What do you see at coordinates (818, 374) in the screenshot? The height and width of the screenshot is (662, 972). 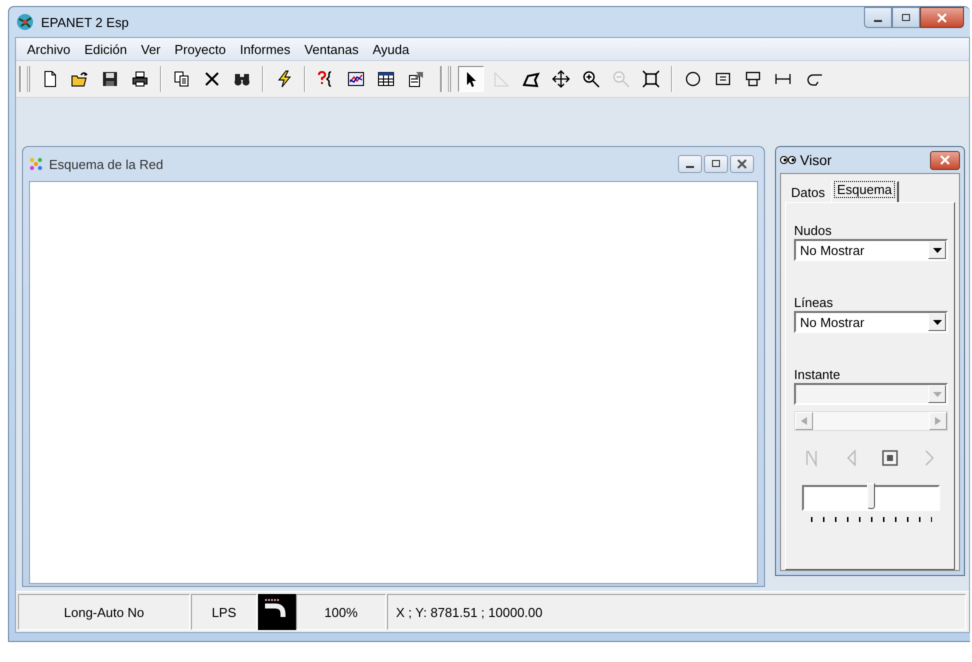 I see `field-label: Instante` at bounding box center [818, 374].